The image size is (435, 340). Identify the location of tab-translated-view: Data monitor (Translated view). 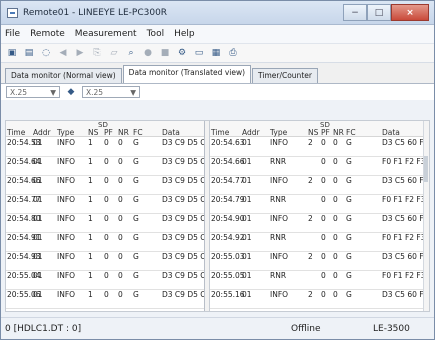
(187, 74).